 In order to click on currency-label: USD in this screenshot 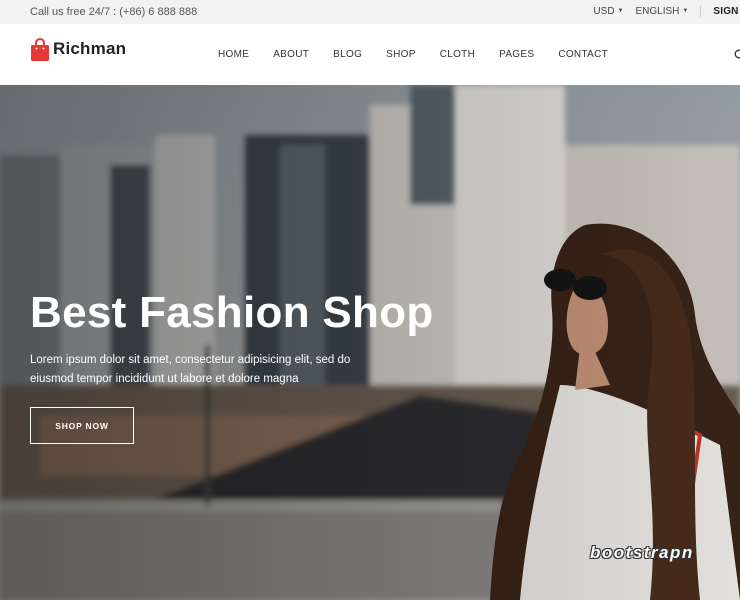, I will do `click(604, 11)`.